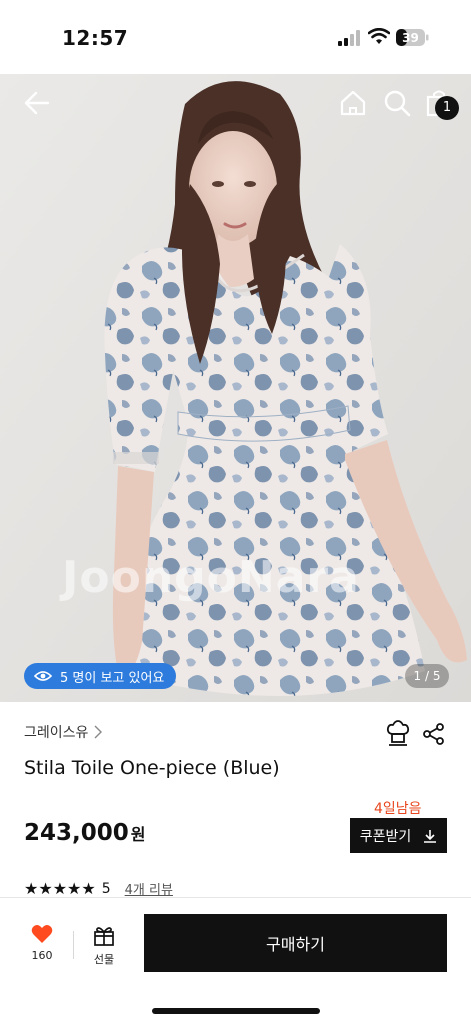 This screenshot has width=471, height=1024. Describe the element at coordinates (430, 836) in the screenshot. I see `download-icon` at that location.